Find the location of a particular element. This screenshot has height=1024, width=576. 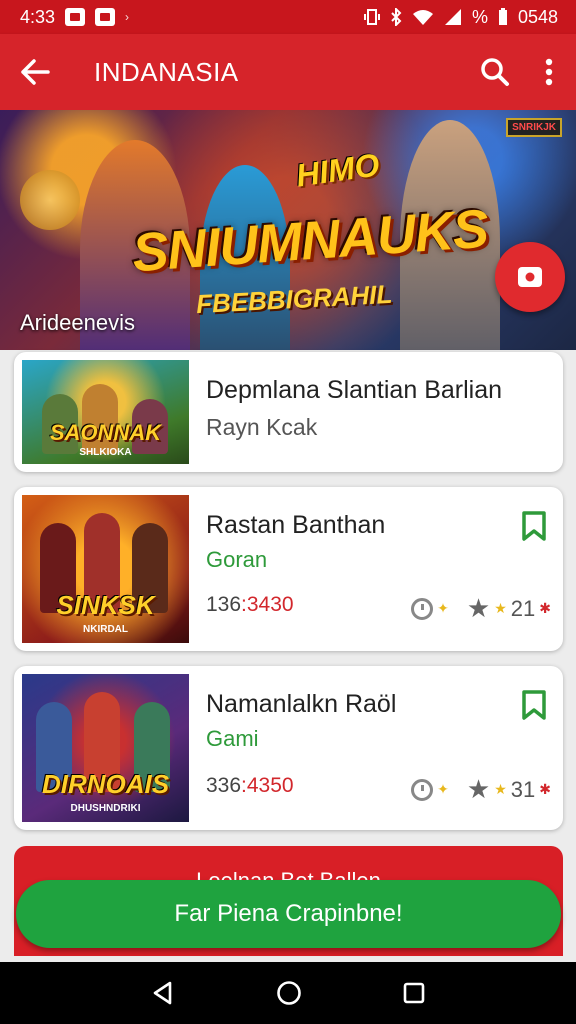

rating-value: 31 is located at coordinates (523, 789).